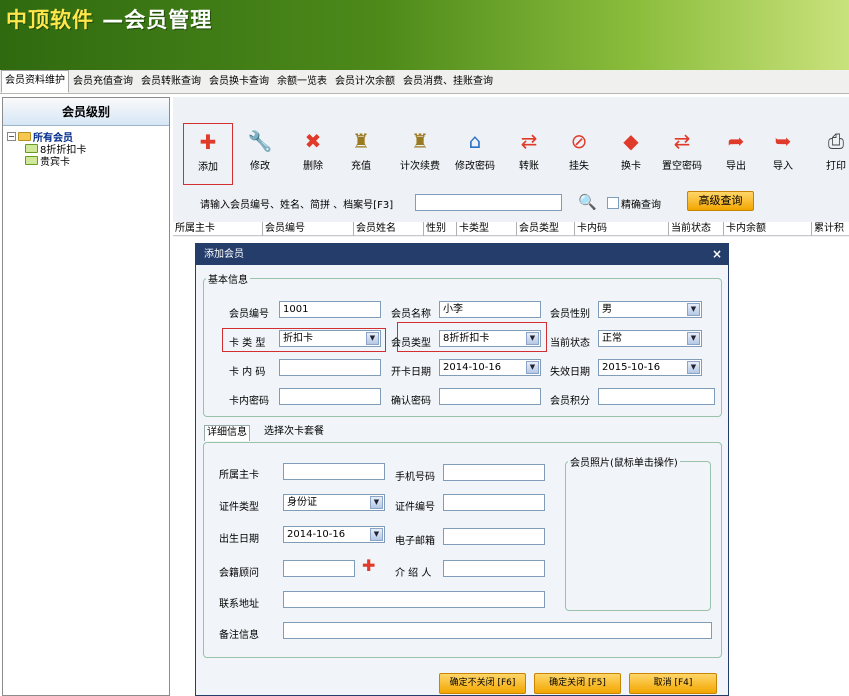 Image resolution: width=849 pixels, height=696 pixels. What do you see at coordinates (249, 401) in the screenshot?
I see `card-password-label: 卡内密码` at bounding box center [249, 401].